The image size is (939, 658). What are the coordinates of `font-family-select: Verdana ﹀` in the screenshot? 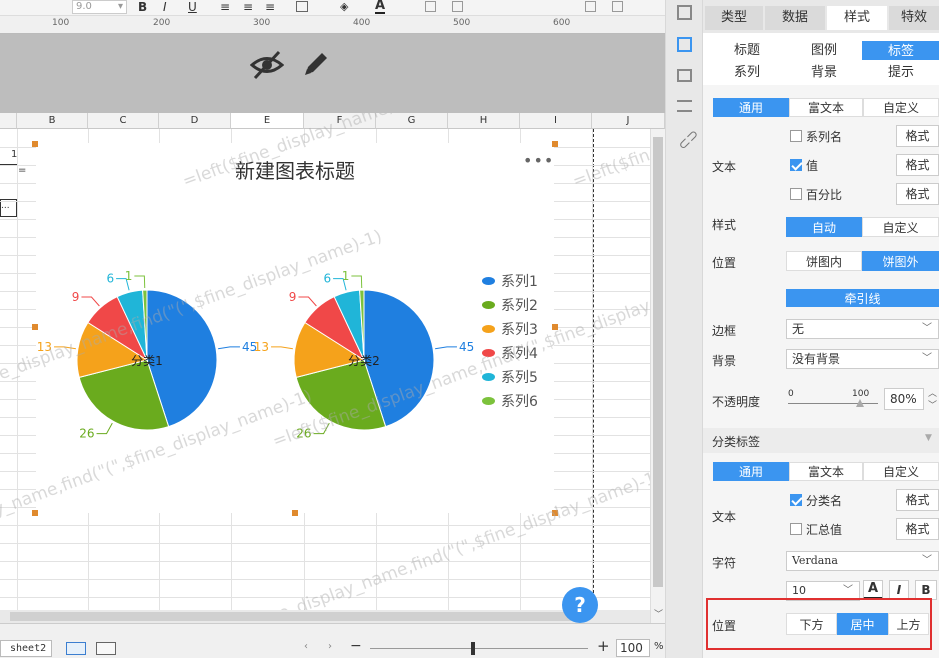 It's located at (862, 561).